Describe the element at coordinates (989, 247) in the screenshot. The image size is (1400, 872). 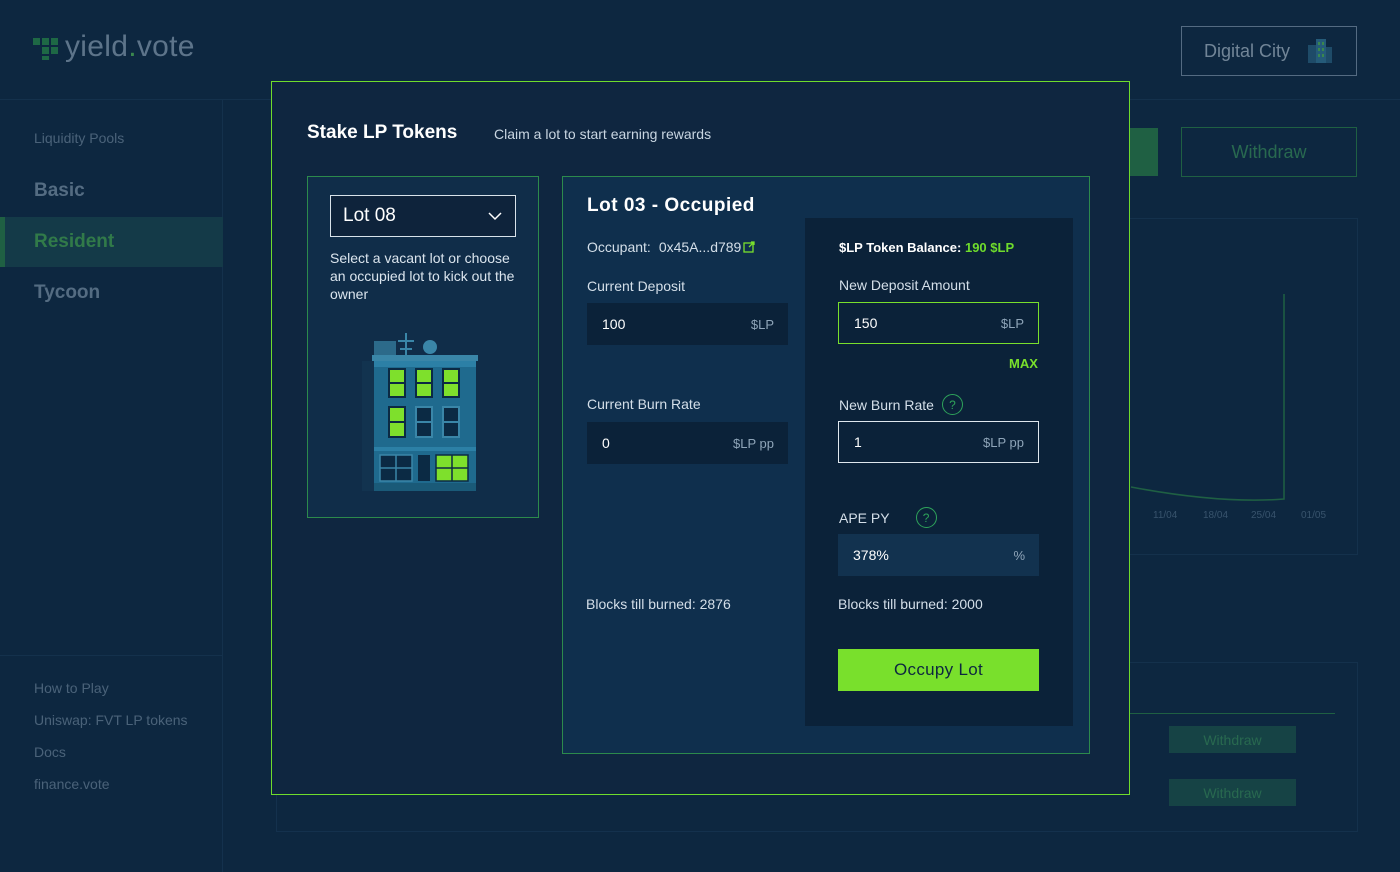
I see `lp-balance-value: 190 $LP` at that location.